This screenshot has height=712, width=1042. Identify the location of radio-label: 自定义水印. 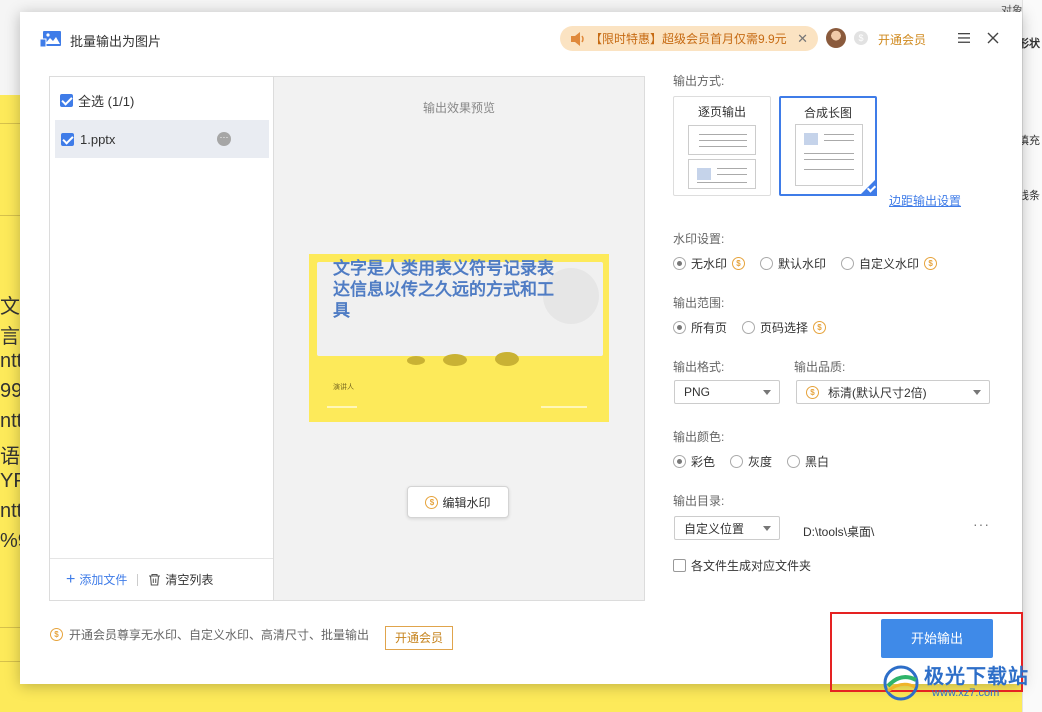
(889, 264).